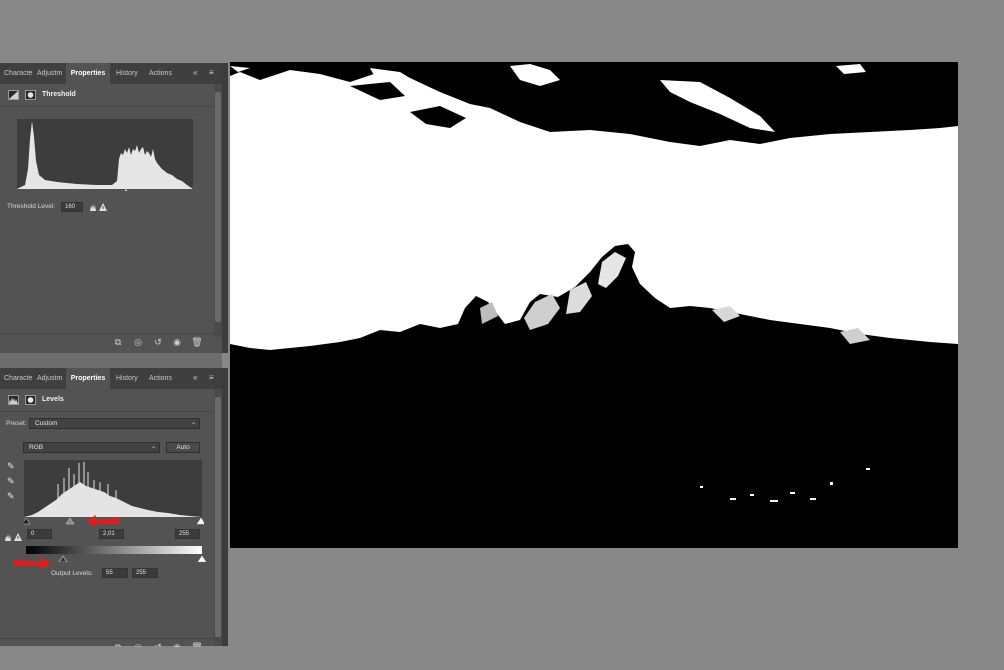 This screenshot has height=670, width=1004. I want to click on levels-adjustment-icon, so click(13, 400).